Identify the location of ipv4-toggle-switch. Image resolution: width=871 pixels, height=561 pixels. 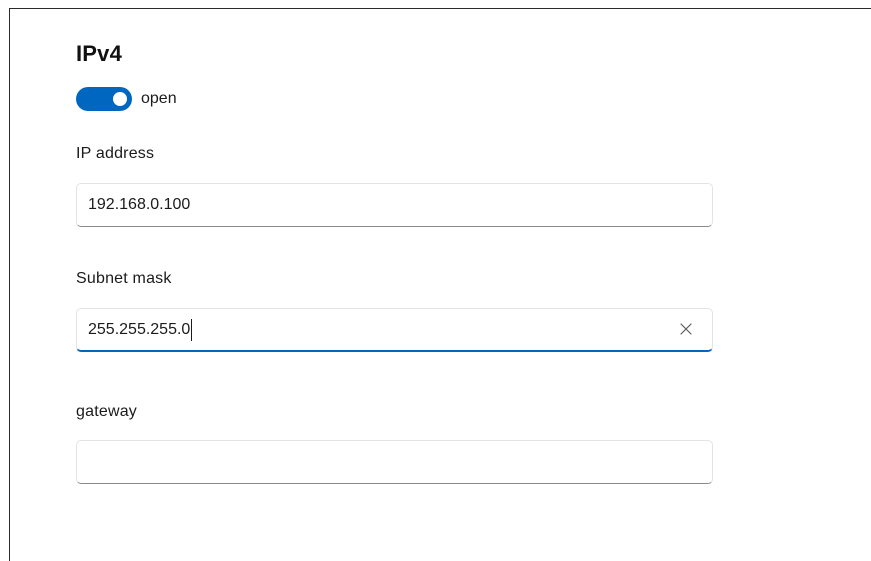
(104, 99).